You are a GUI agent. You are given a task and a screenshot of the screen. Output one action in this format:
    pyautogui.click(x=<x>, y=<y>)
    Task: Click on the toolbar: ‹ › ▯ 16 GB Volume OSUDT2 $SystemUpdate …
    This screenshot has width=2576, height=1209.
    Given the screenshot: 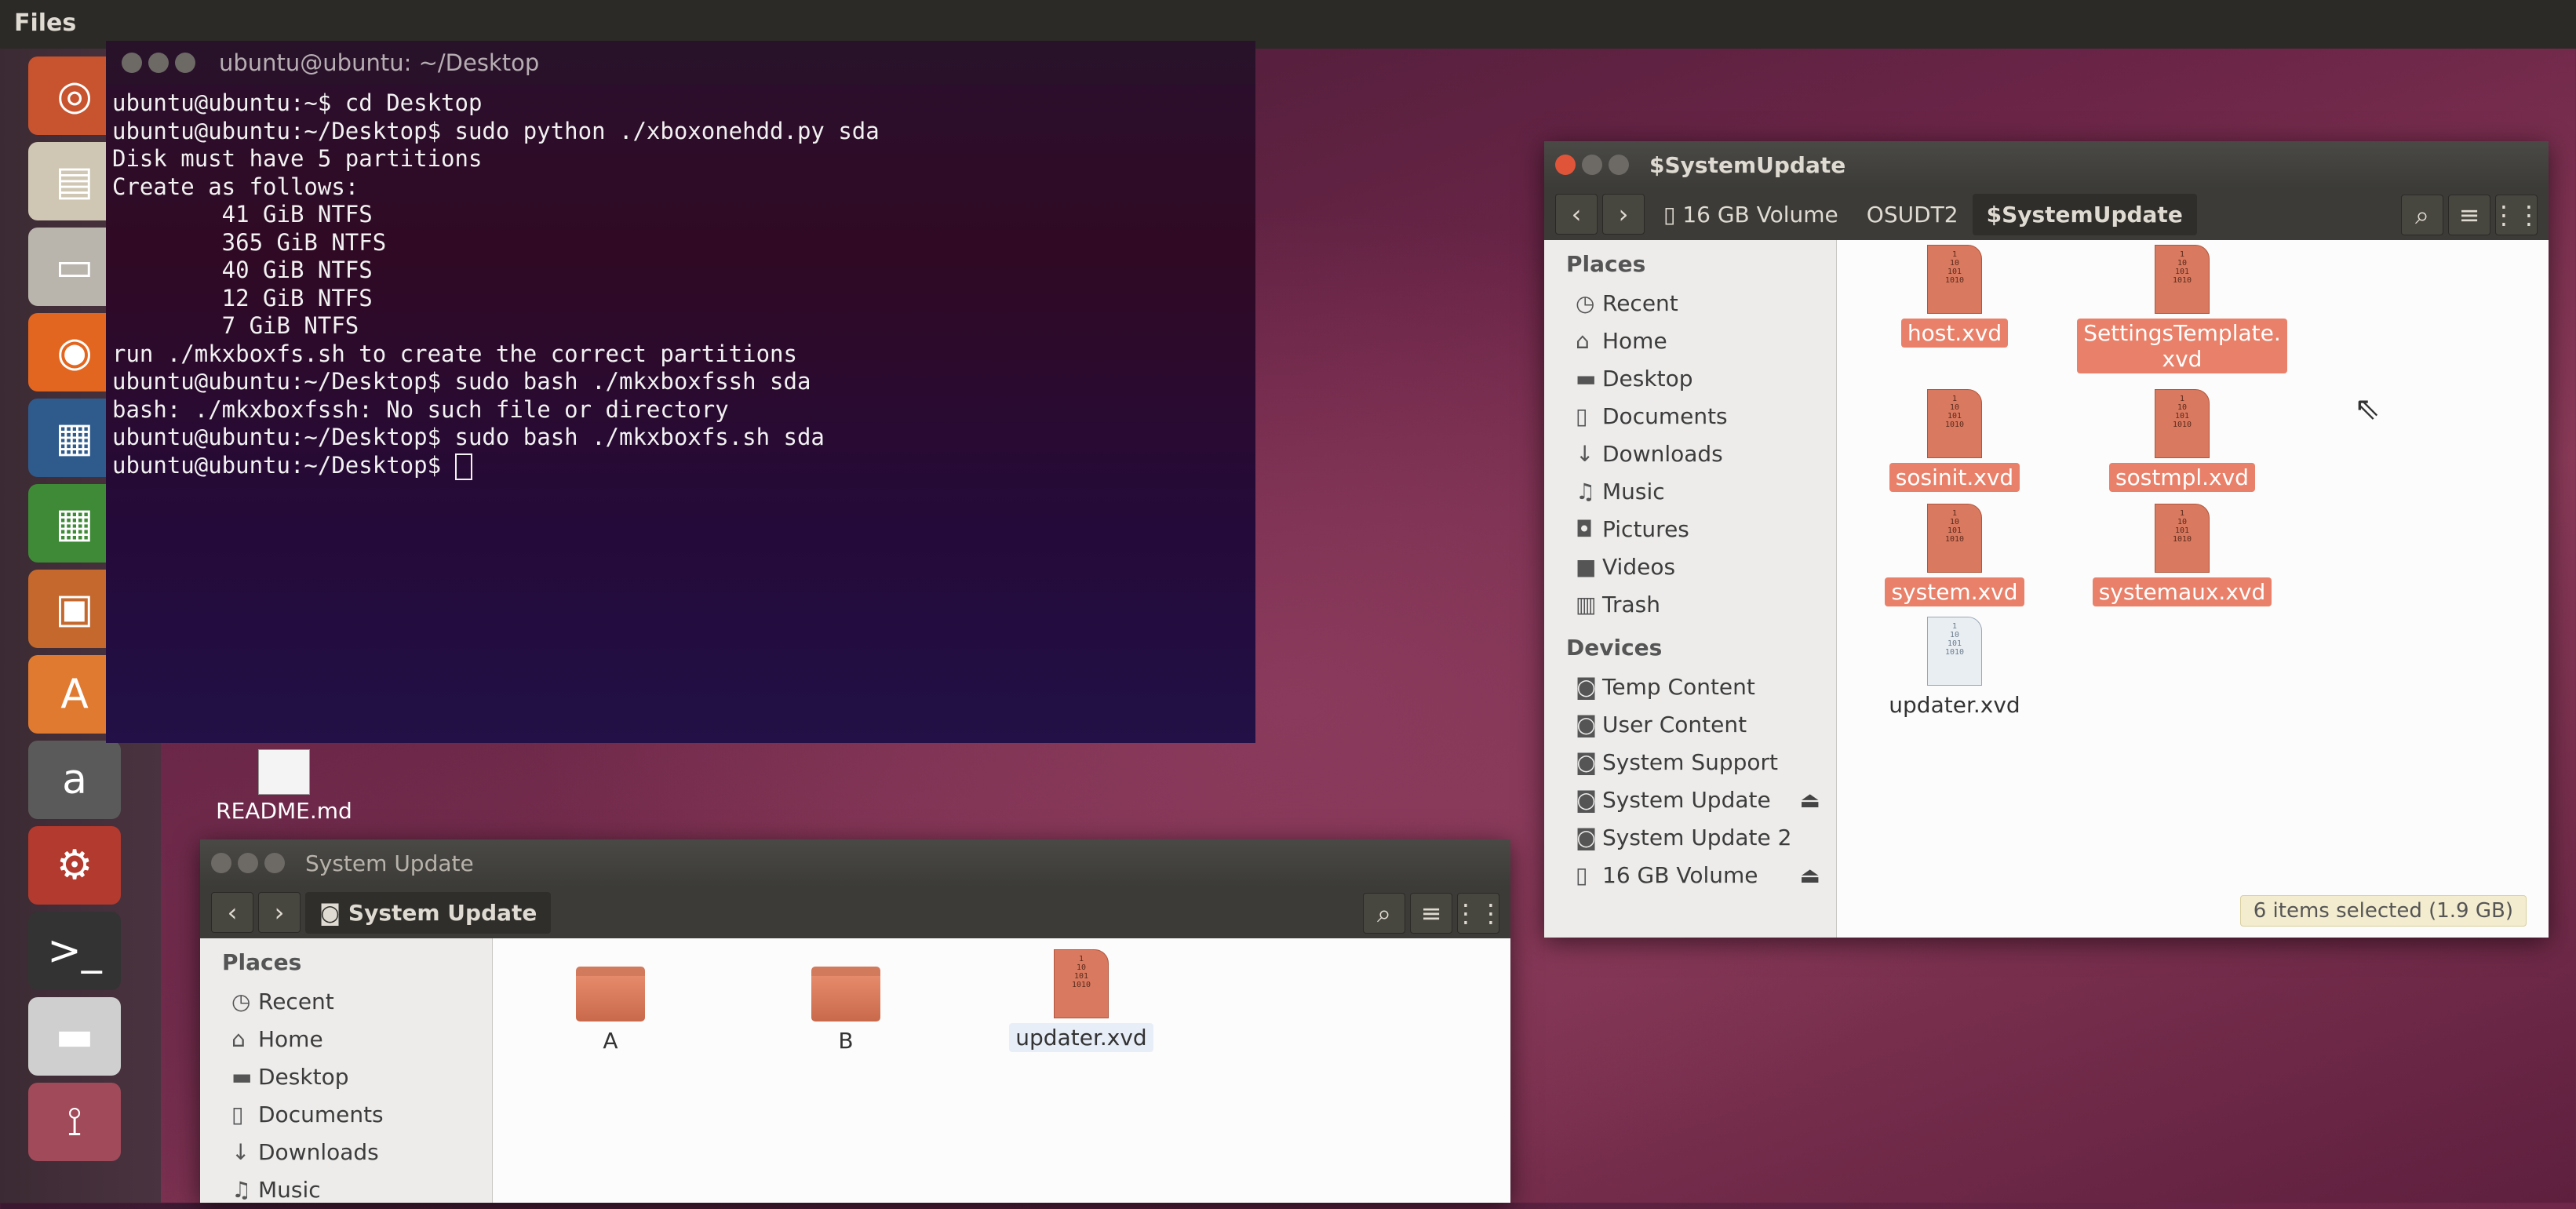 What is the action you would take?
    pyautogui.click(x=2046, y=214)
    